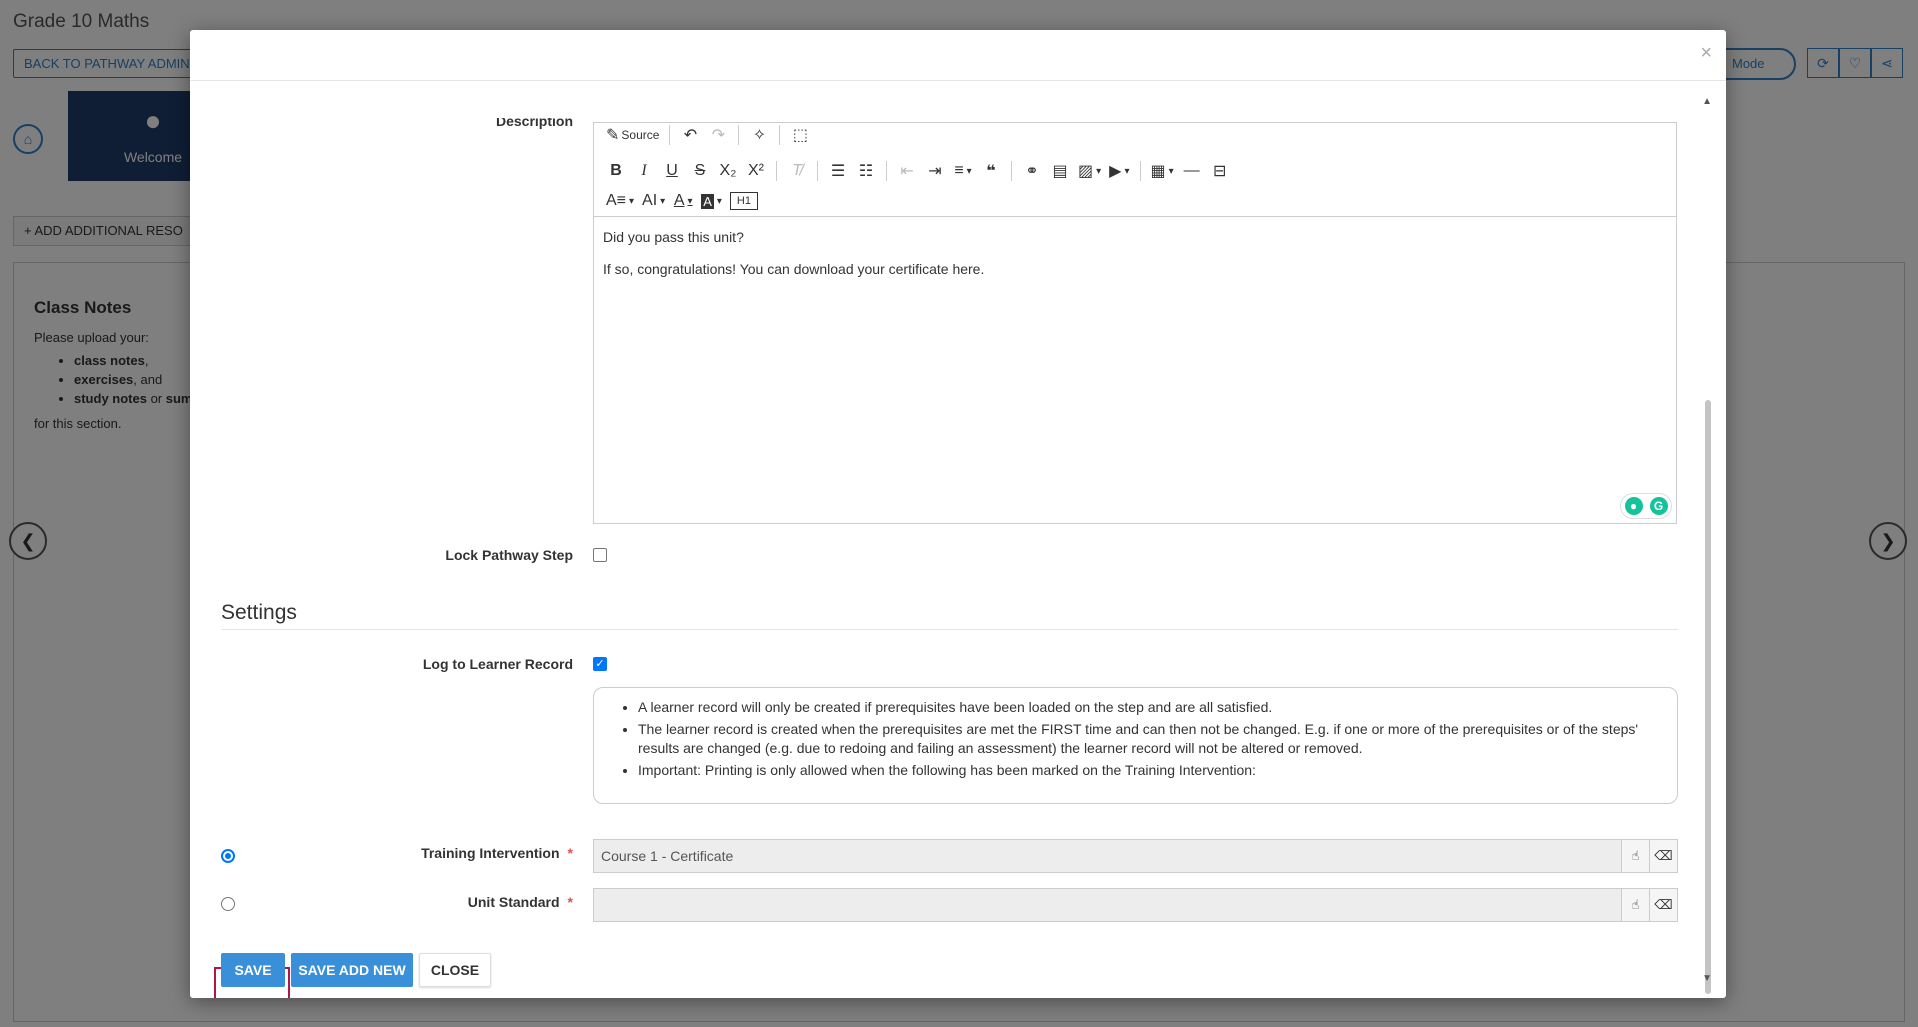 This screenshot has width=1918, height=1027. What do you see at coordinates (644, 171) in the screenshot?
I see `italic-icon: I` at bounding box center [644, 171].